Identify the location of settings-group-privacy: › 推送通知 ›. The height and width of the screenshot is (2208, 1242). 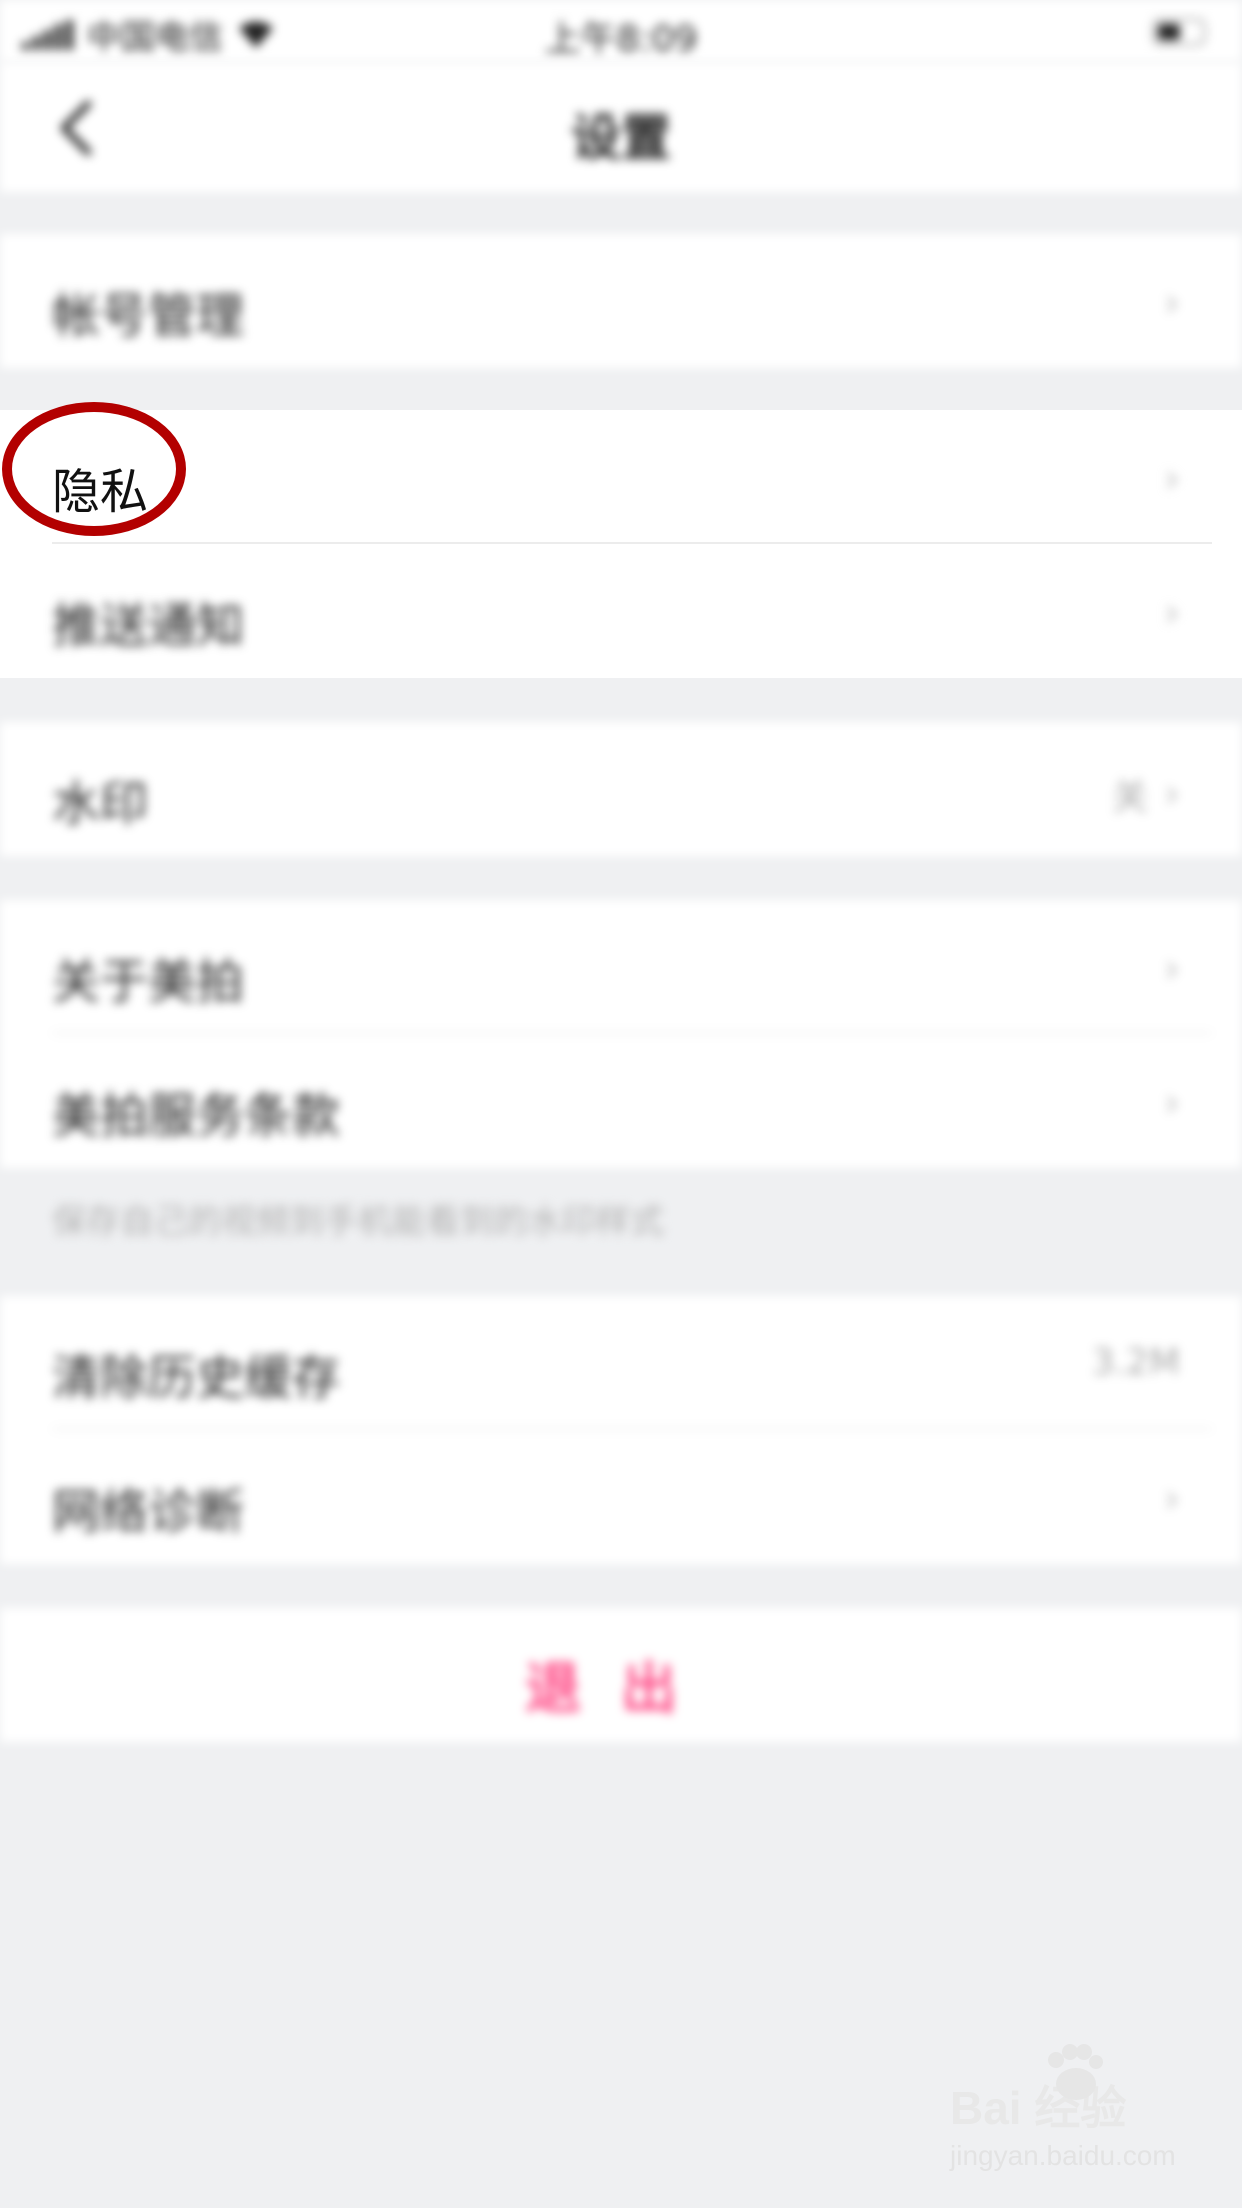
(621, 544).